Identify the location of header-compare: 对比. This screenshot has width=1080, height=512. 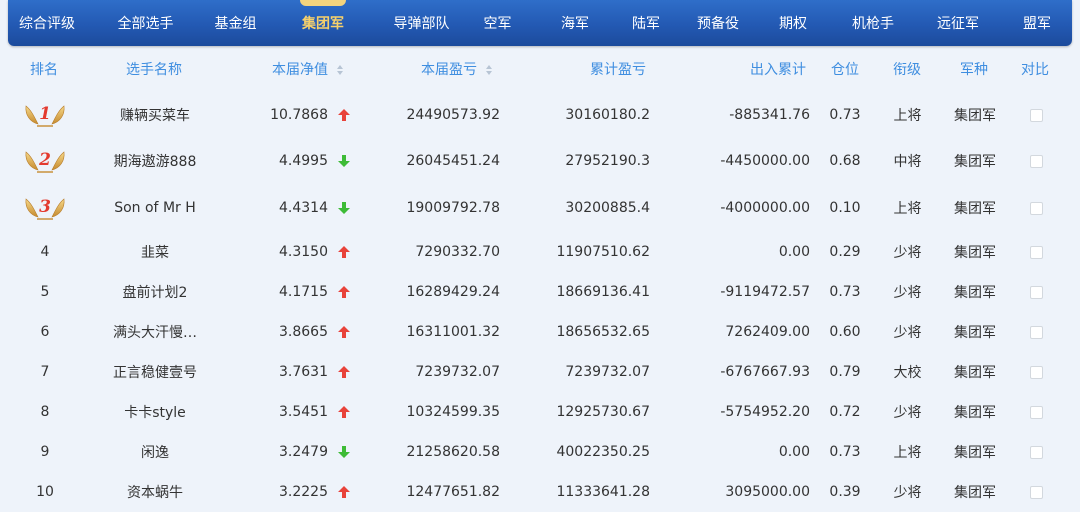
(1035, 70).